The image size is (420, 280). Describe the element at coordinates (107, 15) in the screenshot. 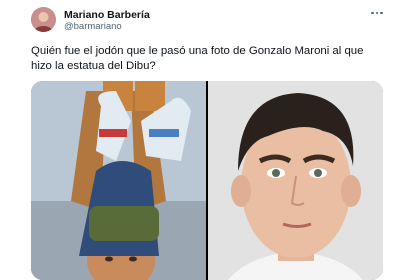

I see `author-name: Mariano Barbería` at that location.